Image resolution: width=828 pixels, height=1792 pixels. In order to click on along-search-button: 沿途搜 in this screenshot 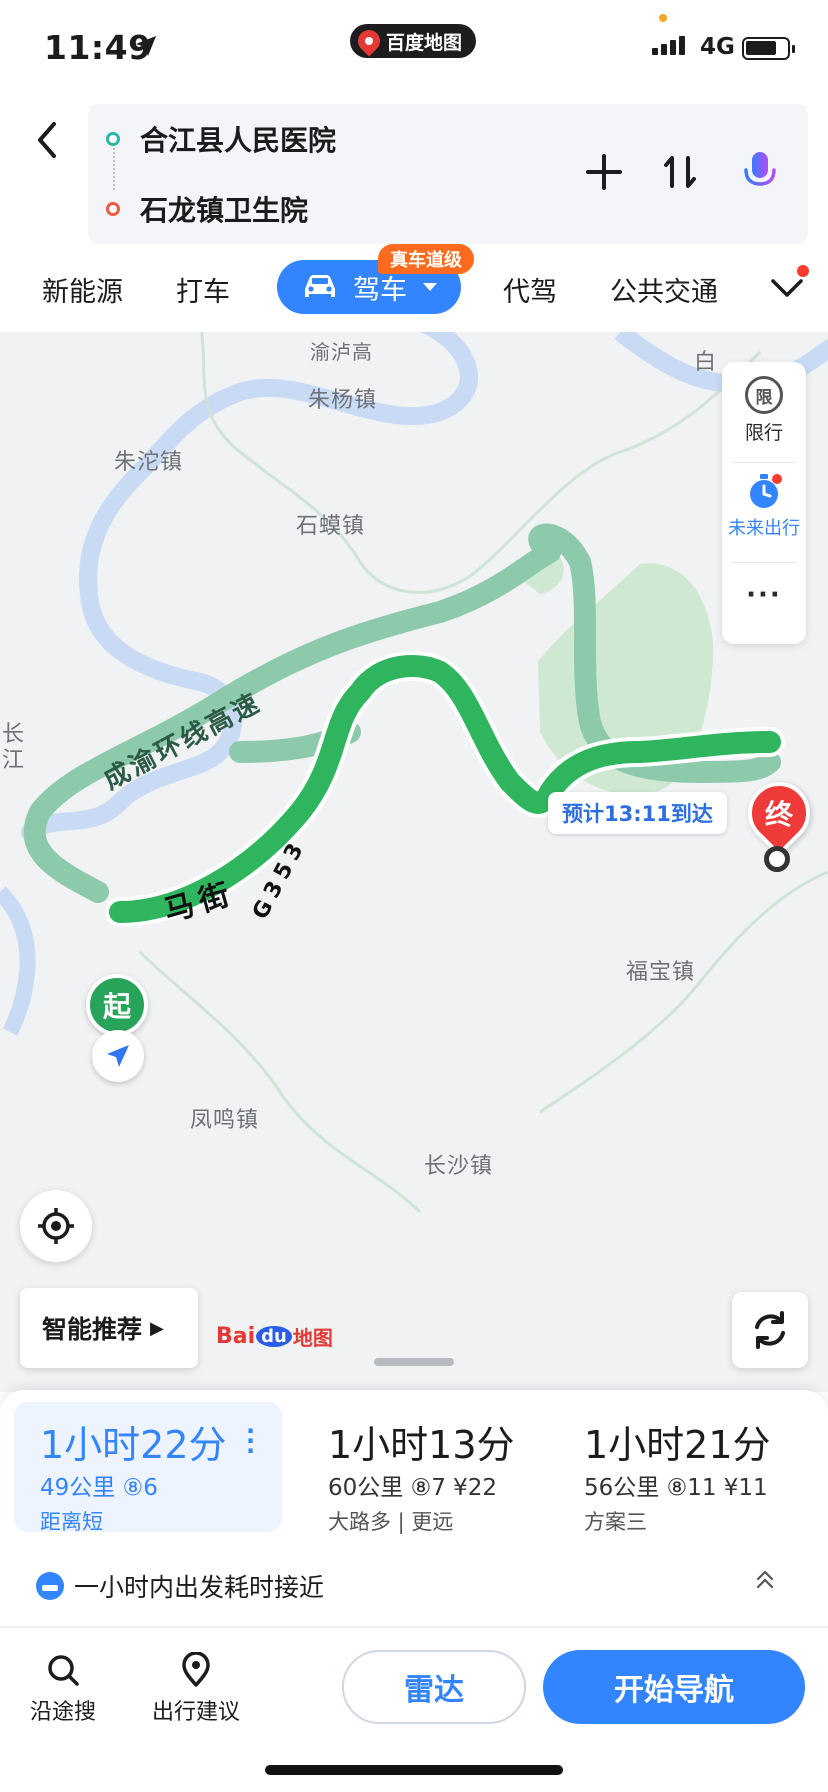, I will do `click(63, 1689)`.